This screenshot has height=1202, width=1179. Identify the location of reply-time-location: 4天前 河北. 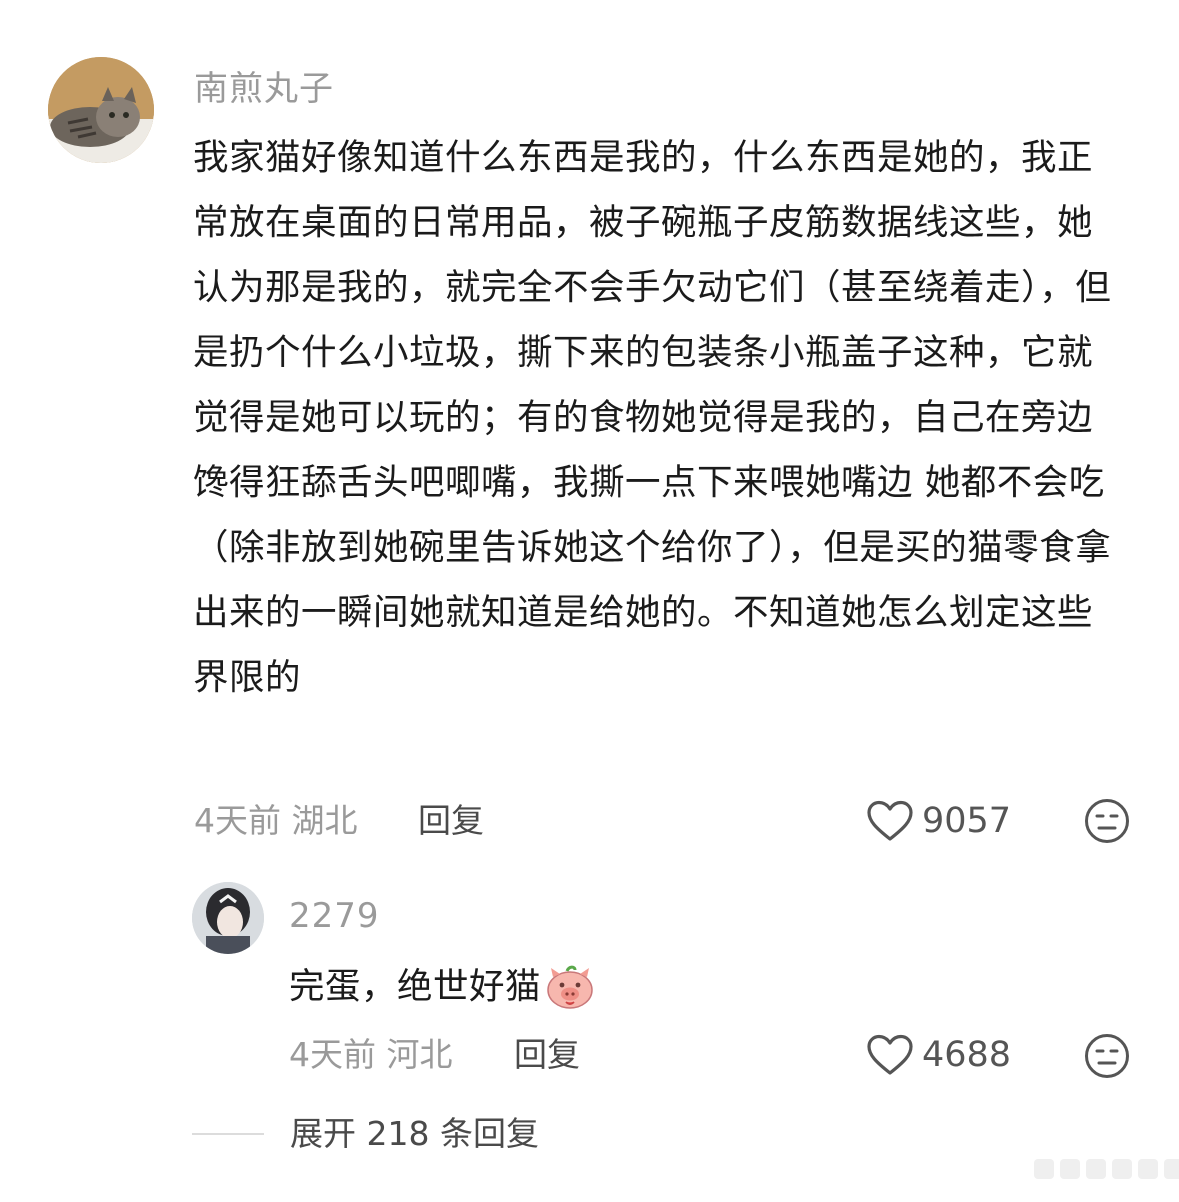
(371, 1054).